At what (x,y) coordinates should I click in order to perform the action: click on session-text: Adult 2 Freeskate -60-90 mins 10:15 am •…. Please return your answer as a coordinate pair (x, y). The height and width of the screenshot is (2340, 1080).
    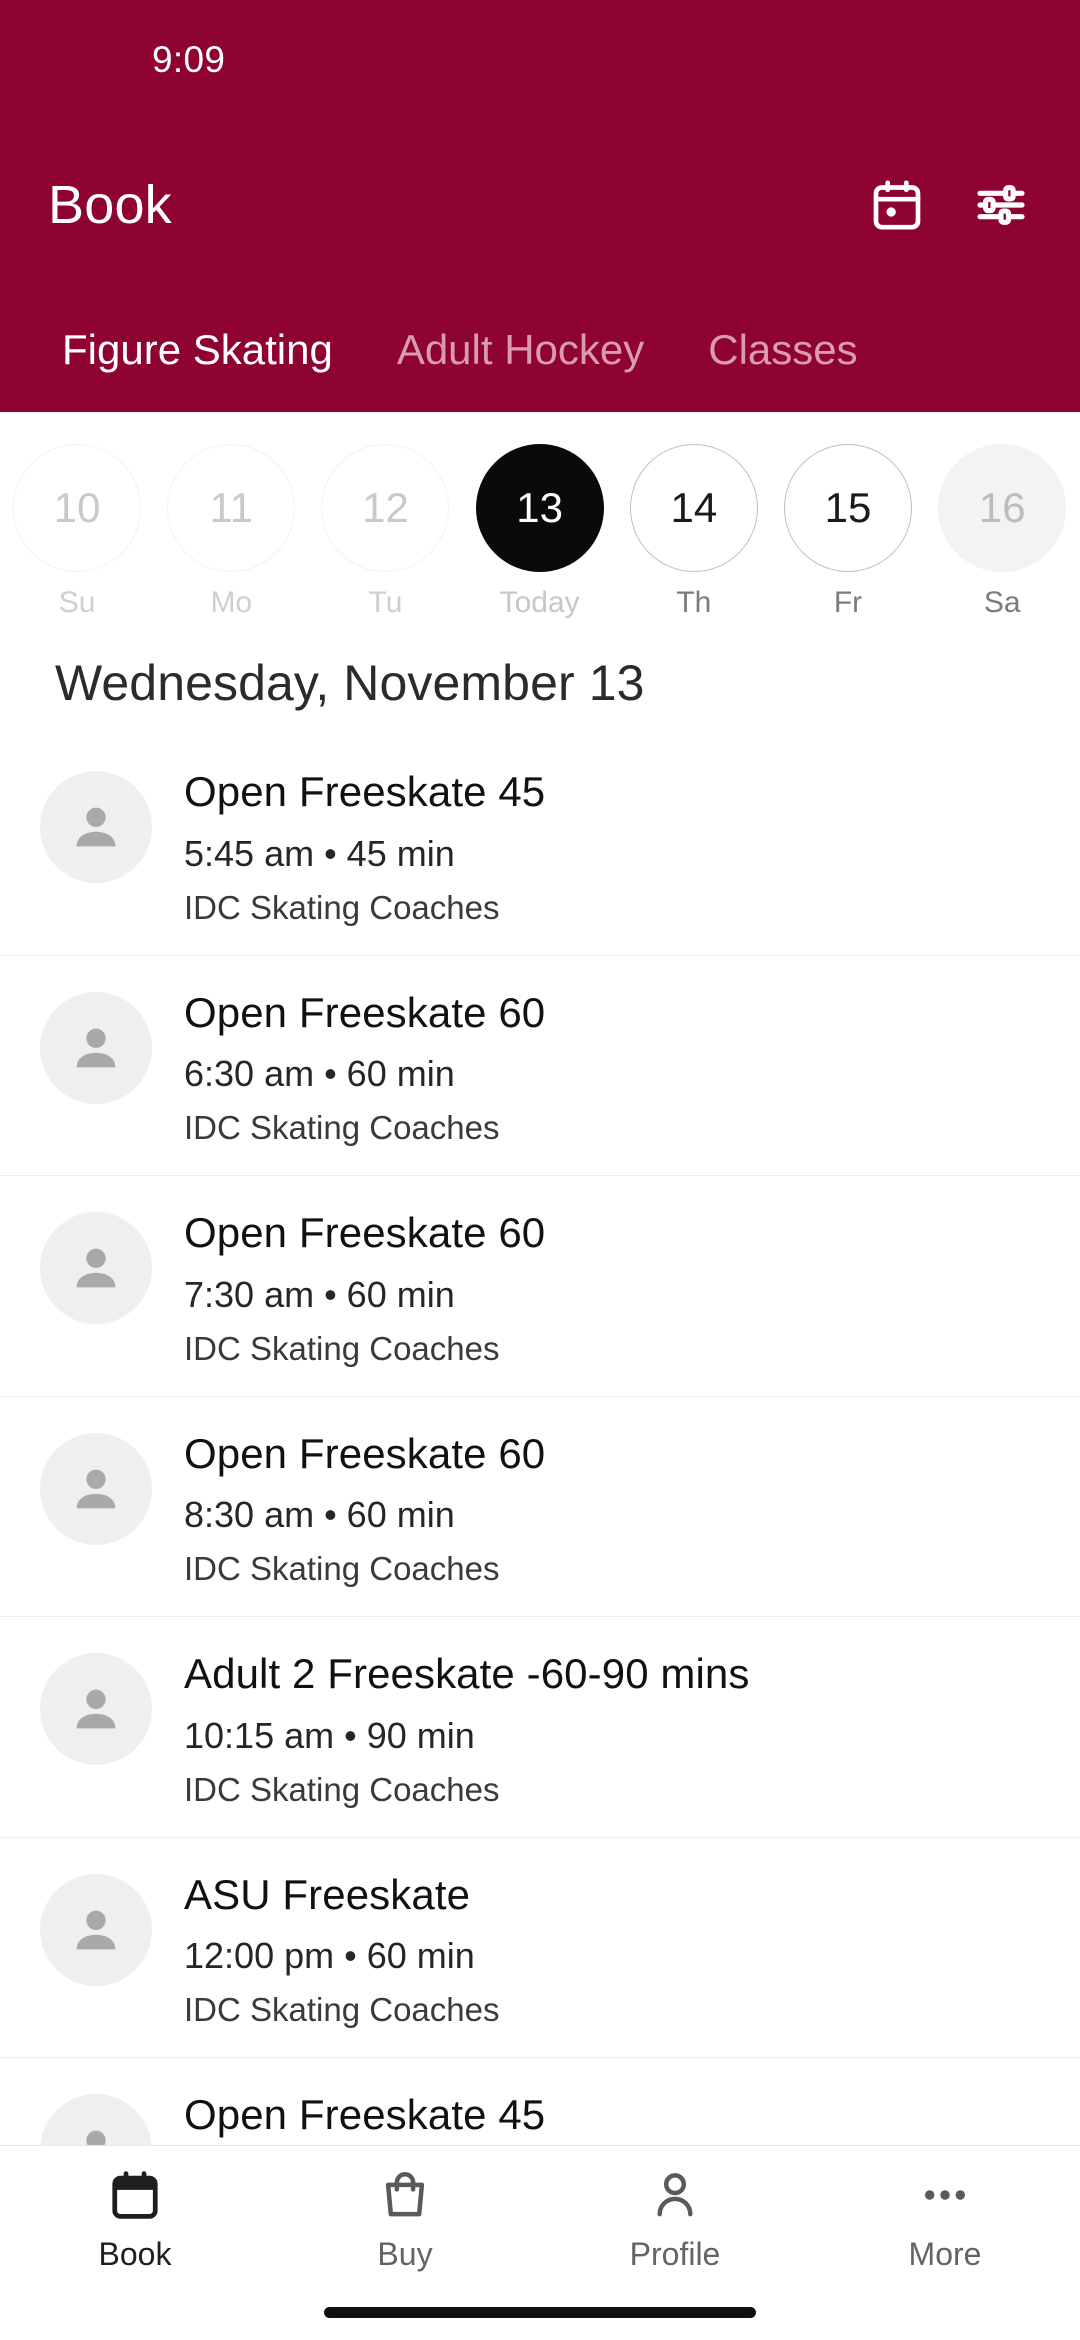
    Looking at the image, I should click on (467, 1728).